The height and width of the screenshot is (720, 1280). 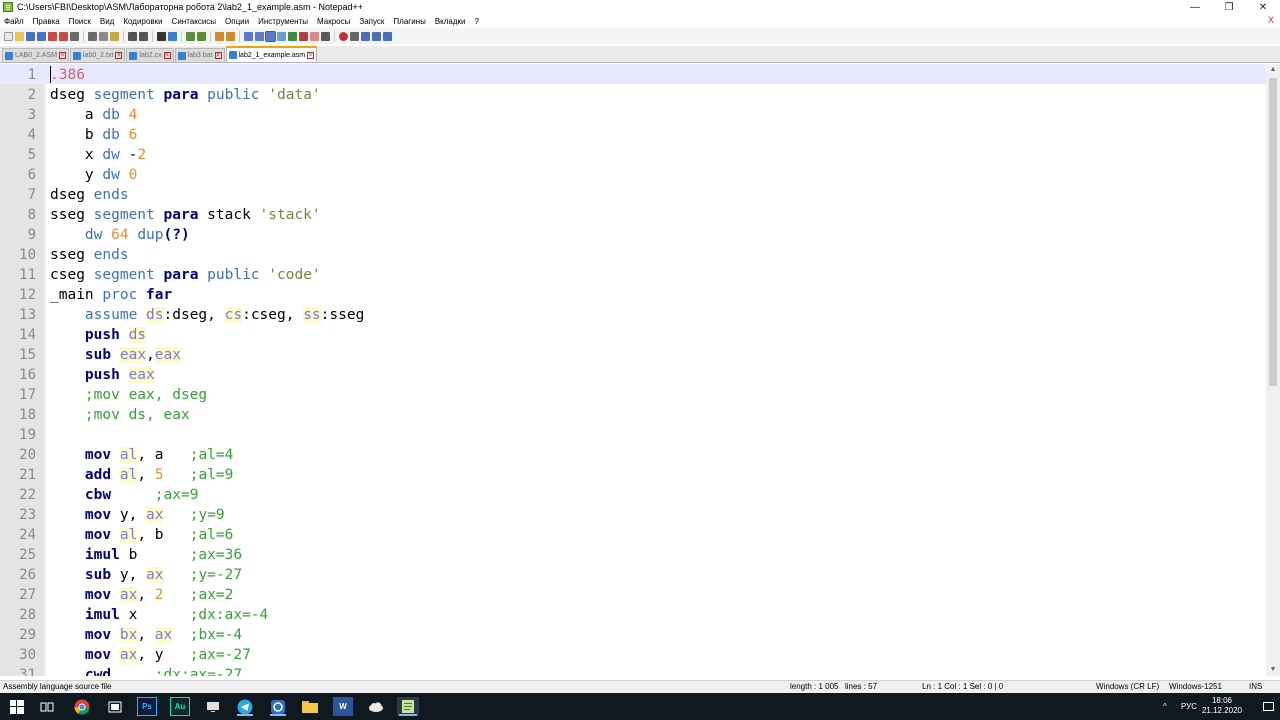 What do you see at coordinates (270, 36) in the screenshot?
I see `indent-guide-icon` at bounding box center [270, 36].